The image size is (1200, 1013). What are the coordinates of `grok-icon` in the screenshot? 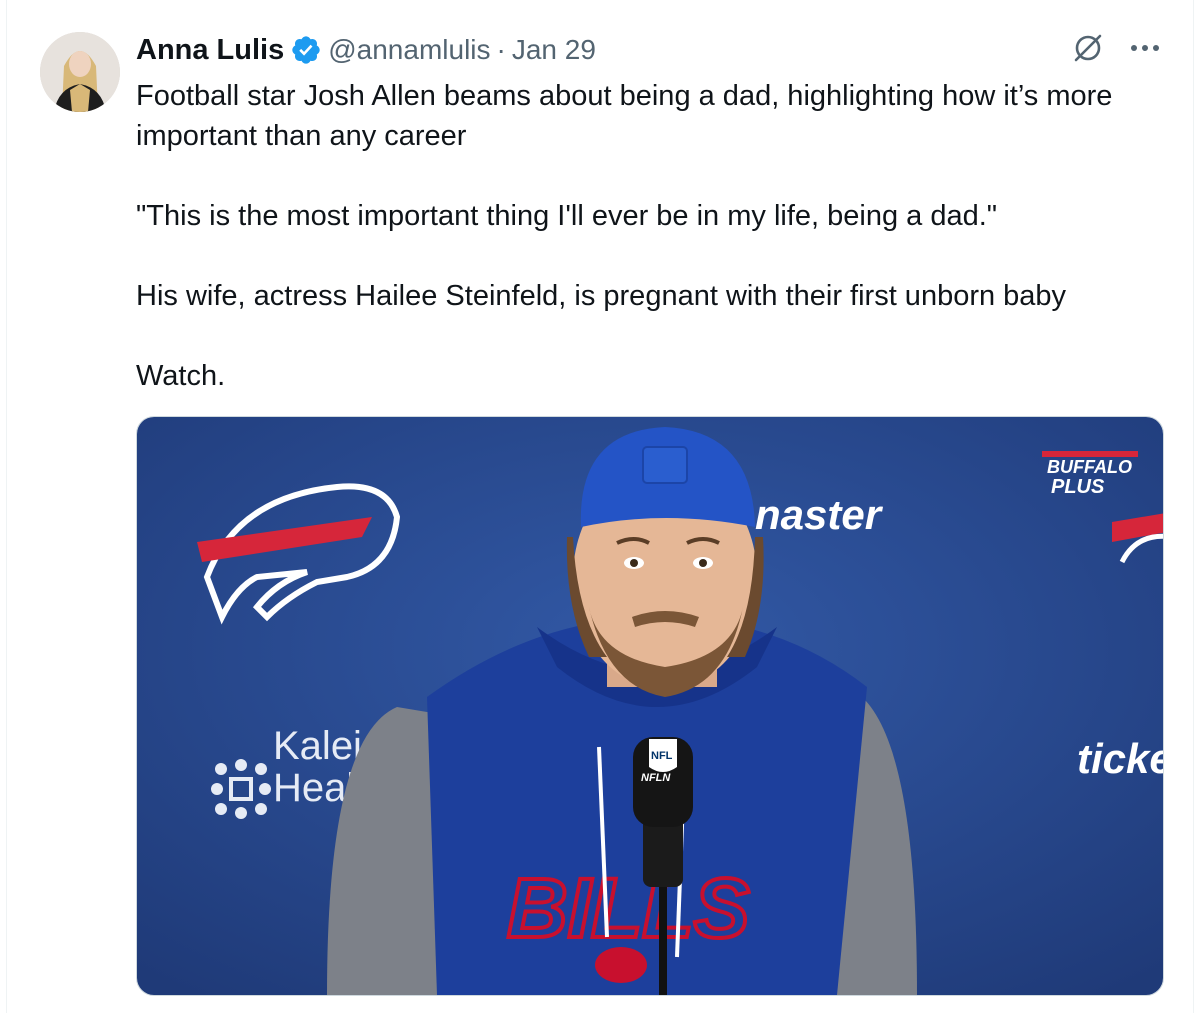 It's located at (1088, 48).